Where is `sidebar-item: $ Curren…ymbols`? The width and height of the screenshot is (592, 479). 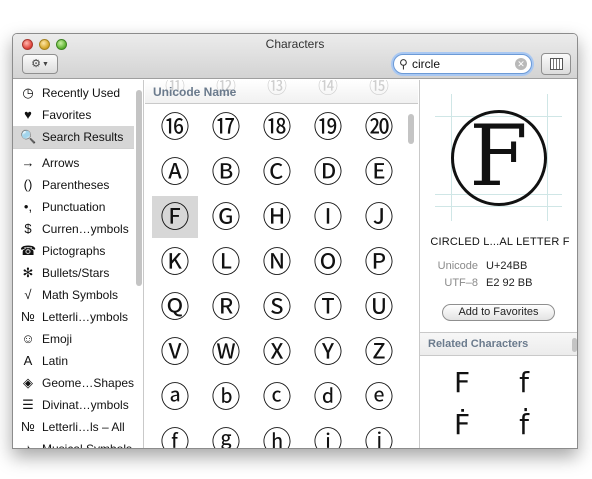
sidebar-item: $ Curren…ymbols is located at coordinates (73, 229).